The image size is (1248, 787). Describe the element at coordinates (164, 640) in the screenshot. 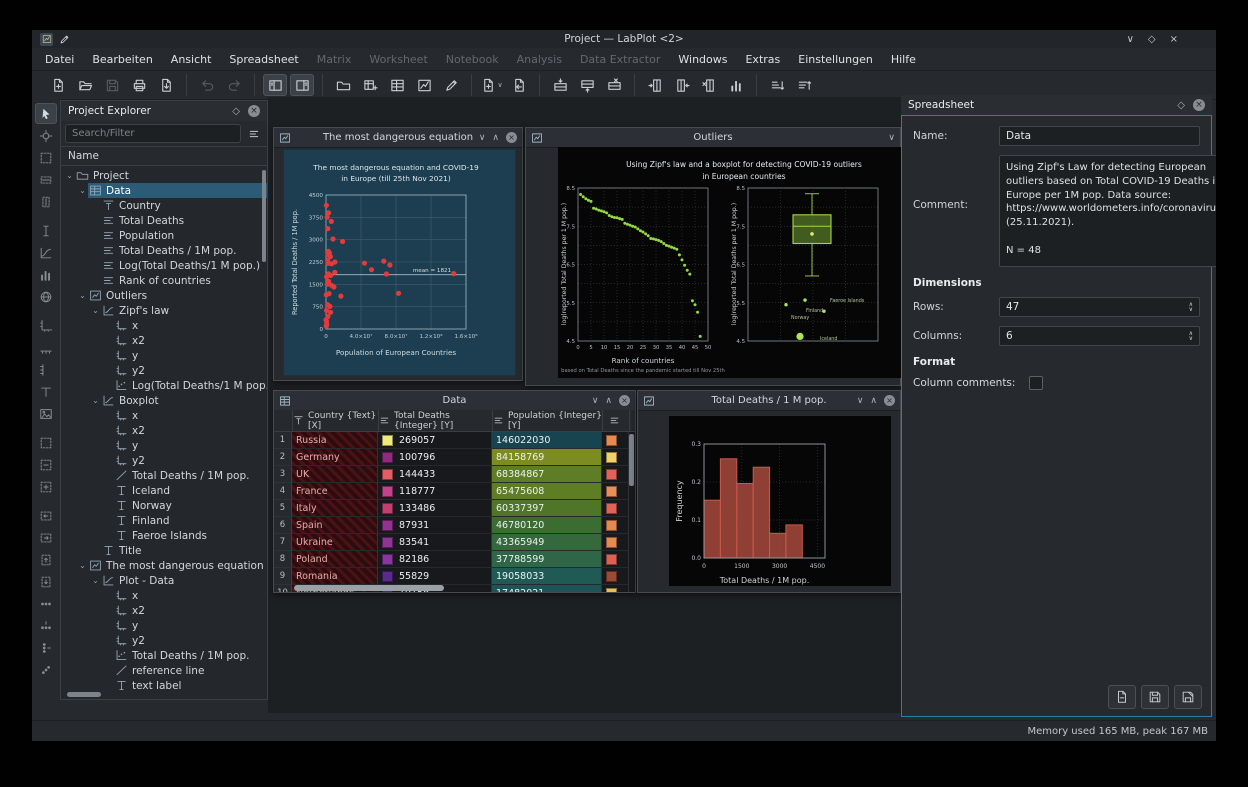

I see `tree-item-y2: y2` at that location.